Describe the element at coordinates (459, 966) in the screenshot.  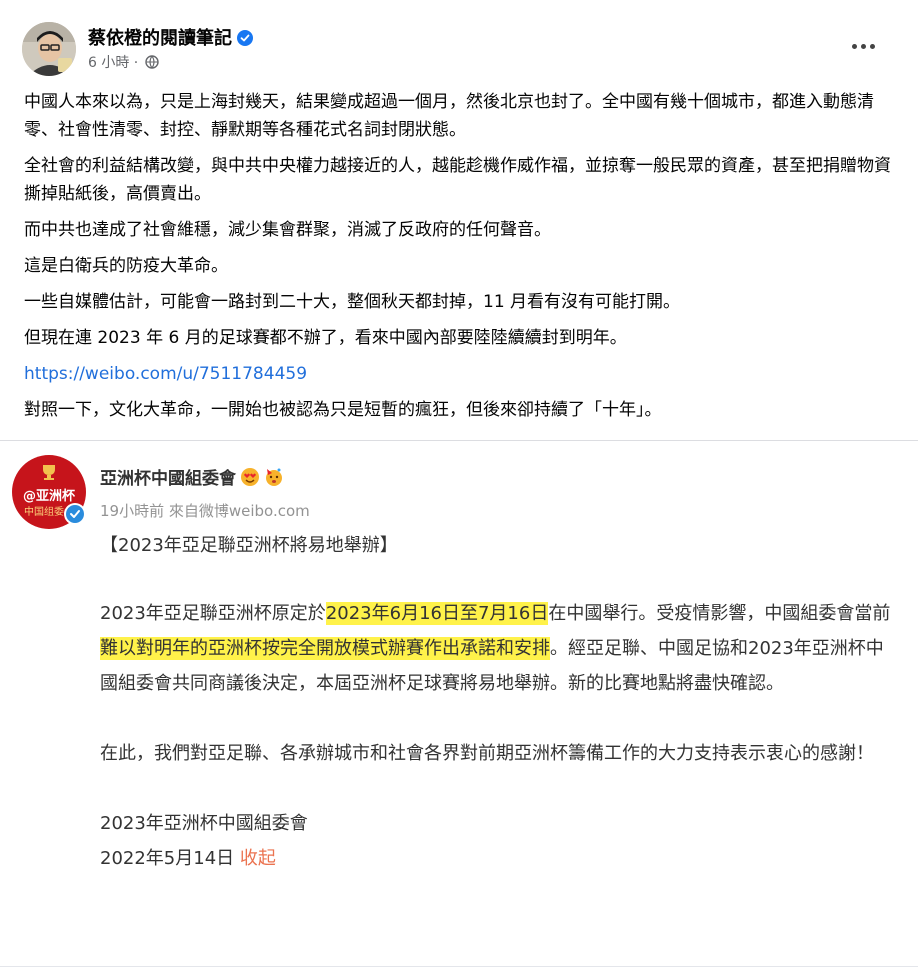
I see `bottom-divider` at that location.